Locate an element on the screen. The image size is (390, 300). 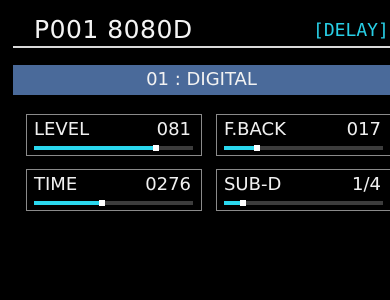
patch-name: P001 8080D is located at coordinates (113, 29).